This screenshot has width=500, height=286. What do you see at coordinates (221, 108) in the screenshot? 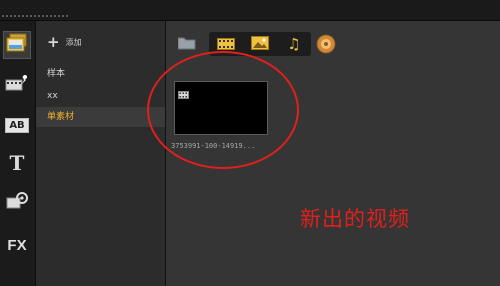
I see `video-clip-thumbnail` at bounding box center [221, 108].